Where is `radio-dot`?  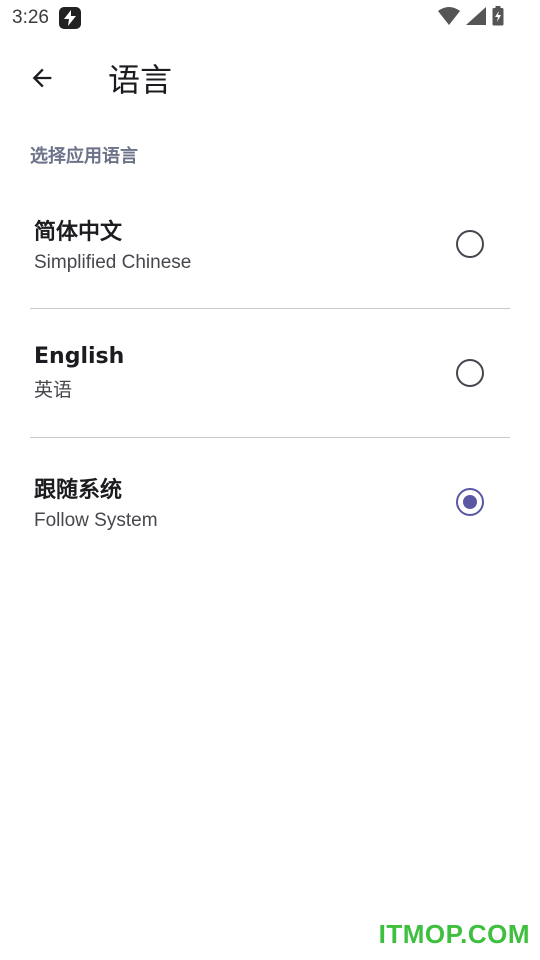
radio-dot is located at coordinates (470, 502).